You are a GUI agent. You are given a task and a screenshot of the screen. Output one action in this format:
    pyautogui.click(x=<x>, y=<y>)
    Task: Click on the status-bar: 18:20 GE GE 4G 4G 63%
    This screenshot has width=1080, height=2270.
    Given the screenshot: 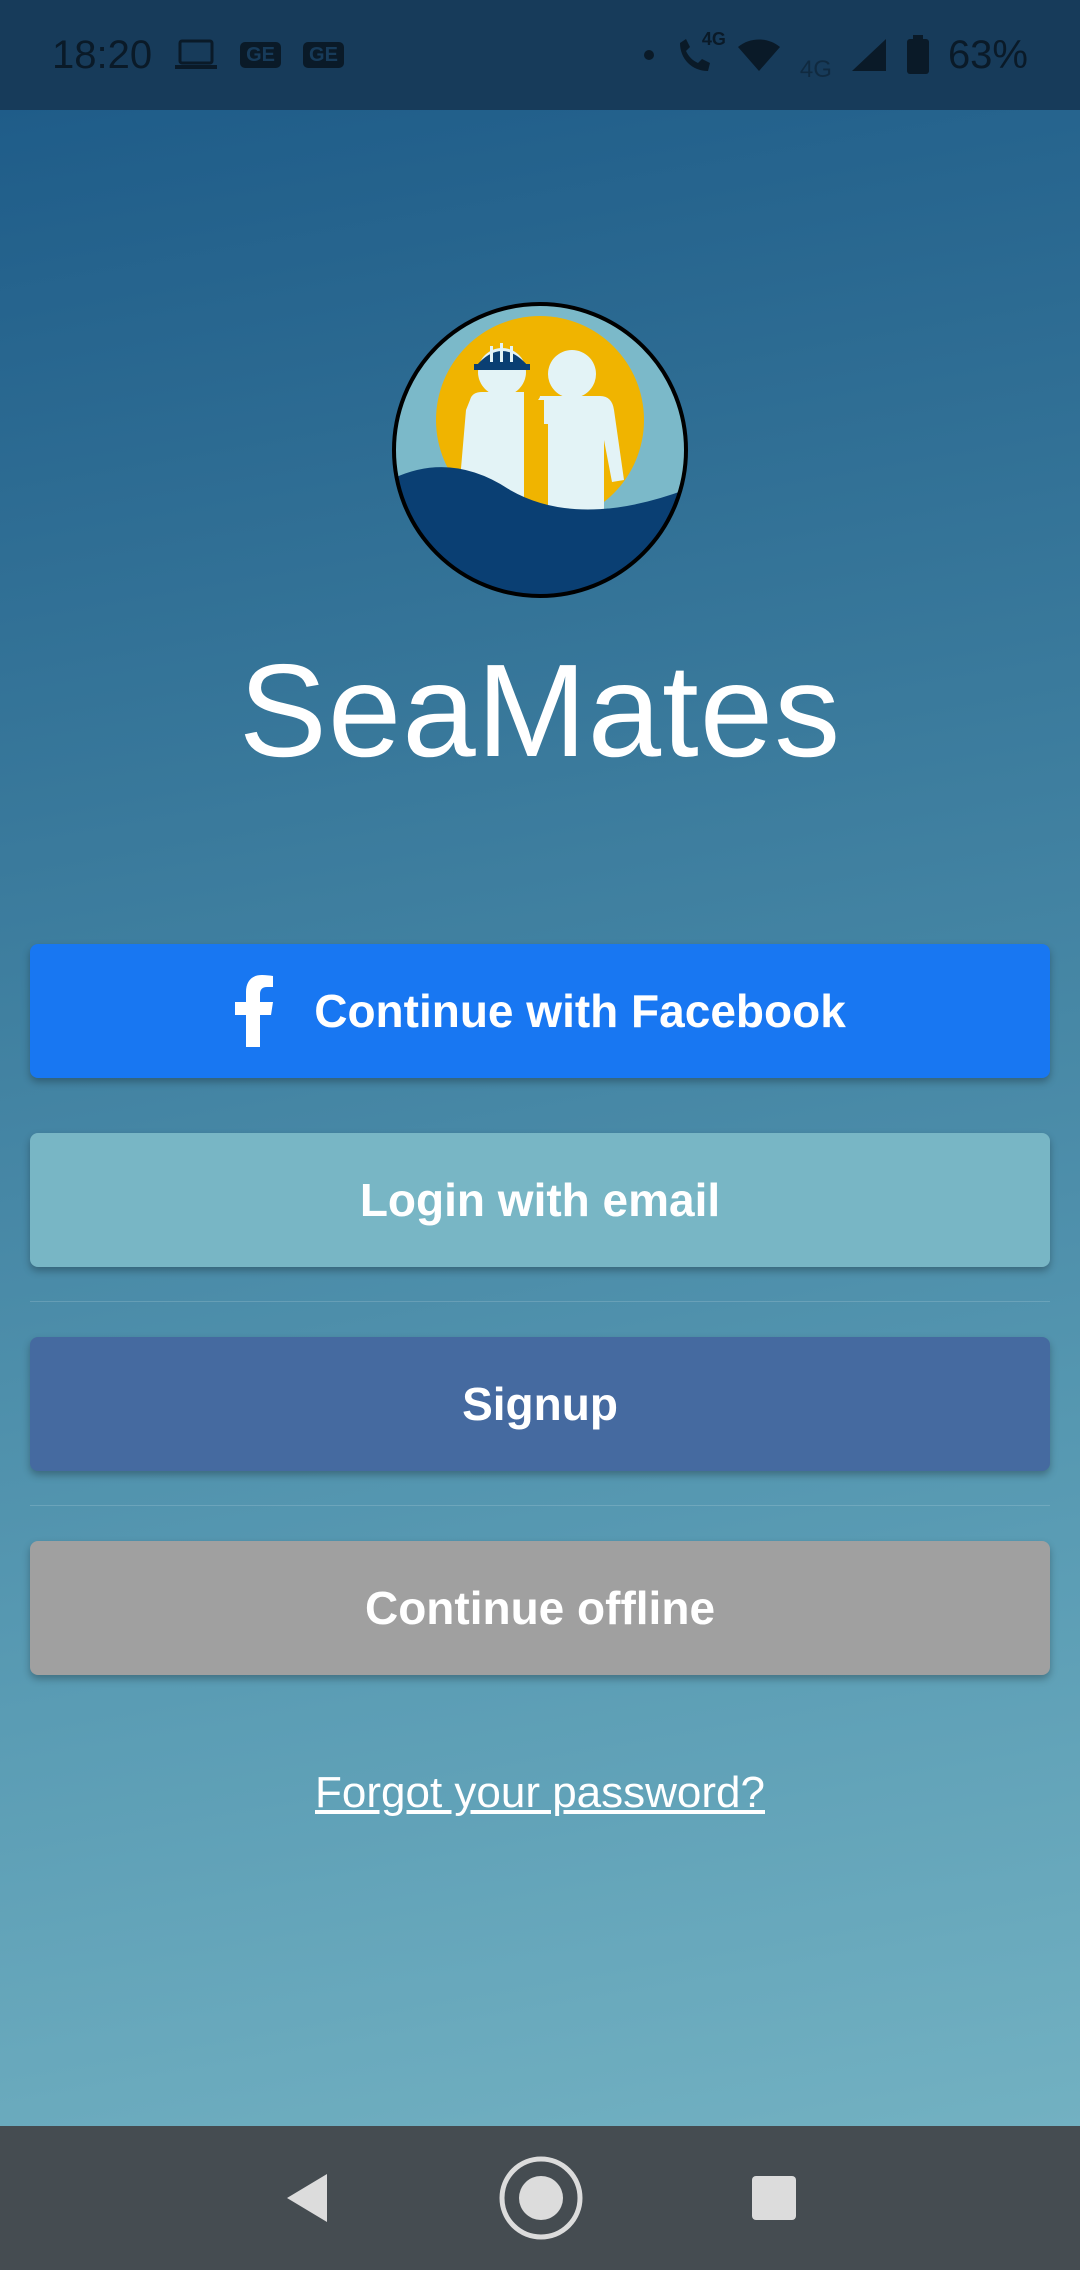 What is the action you would take?
    pyautogui.click(x=540, y=55)
    